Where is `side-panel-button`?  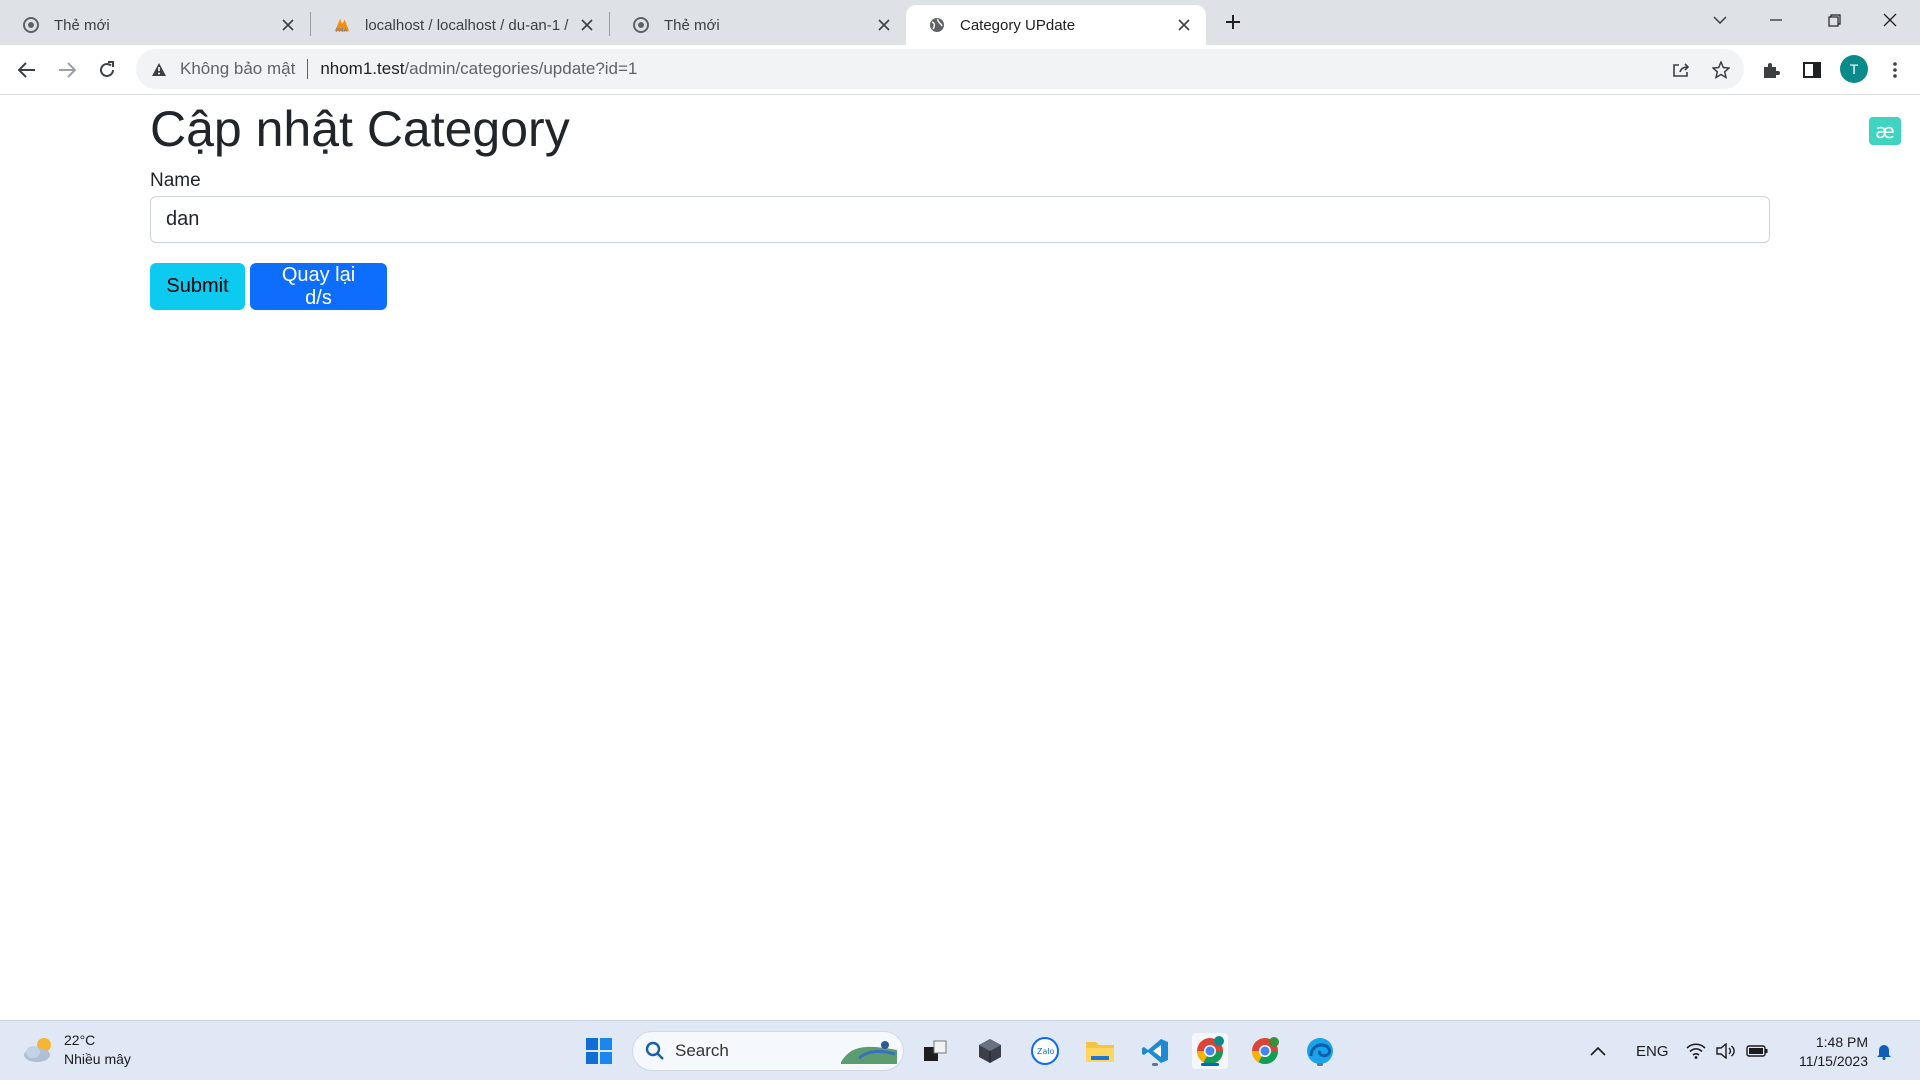 side-panel-button is located at coordinates (1812, 70).